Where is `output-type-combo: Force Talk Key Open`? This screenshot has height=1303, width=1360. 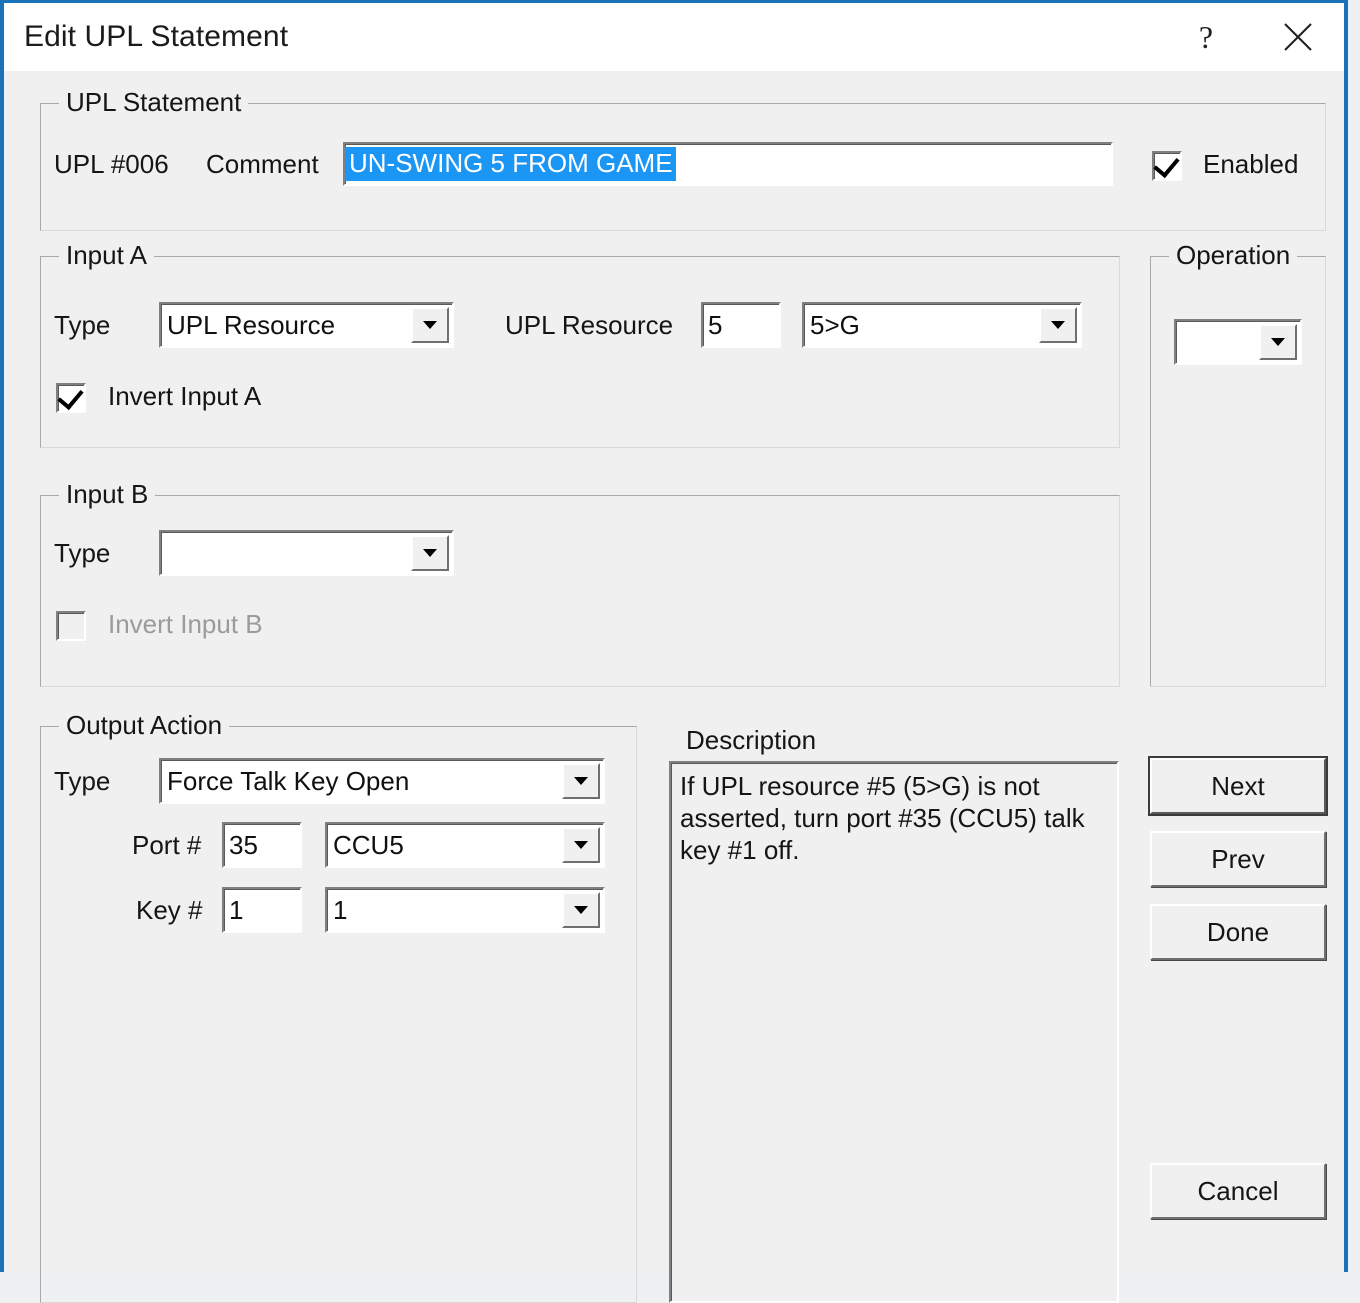
output-type-combo: Force Talk Key Open is located at coordinates (382, 781).